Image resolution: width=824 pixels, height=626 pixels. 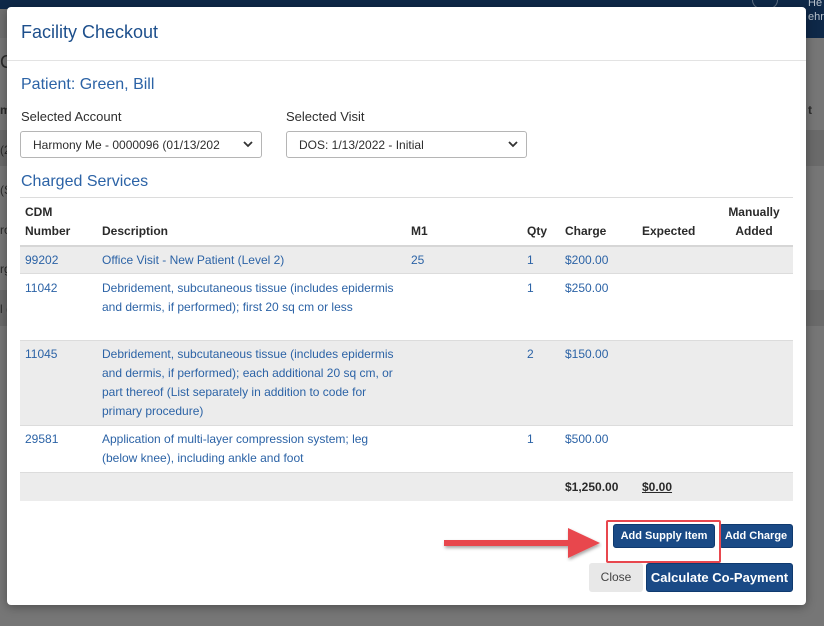 I want to click on total-expected: $0.00, so click(x=657, y=487).